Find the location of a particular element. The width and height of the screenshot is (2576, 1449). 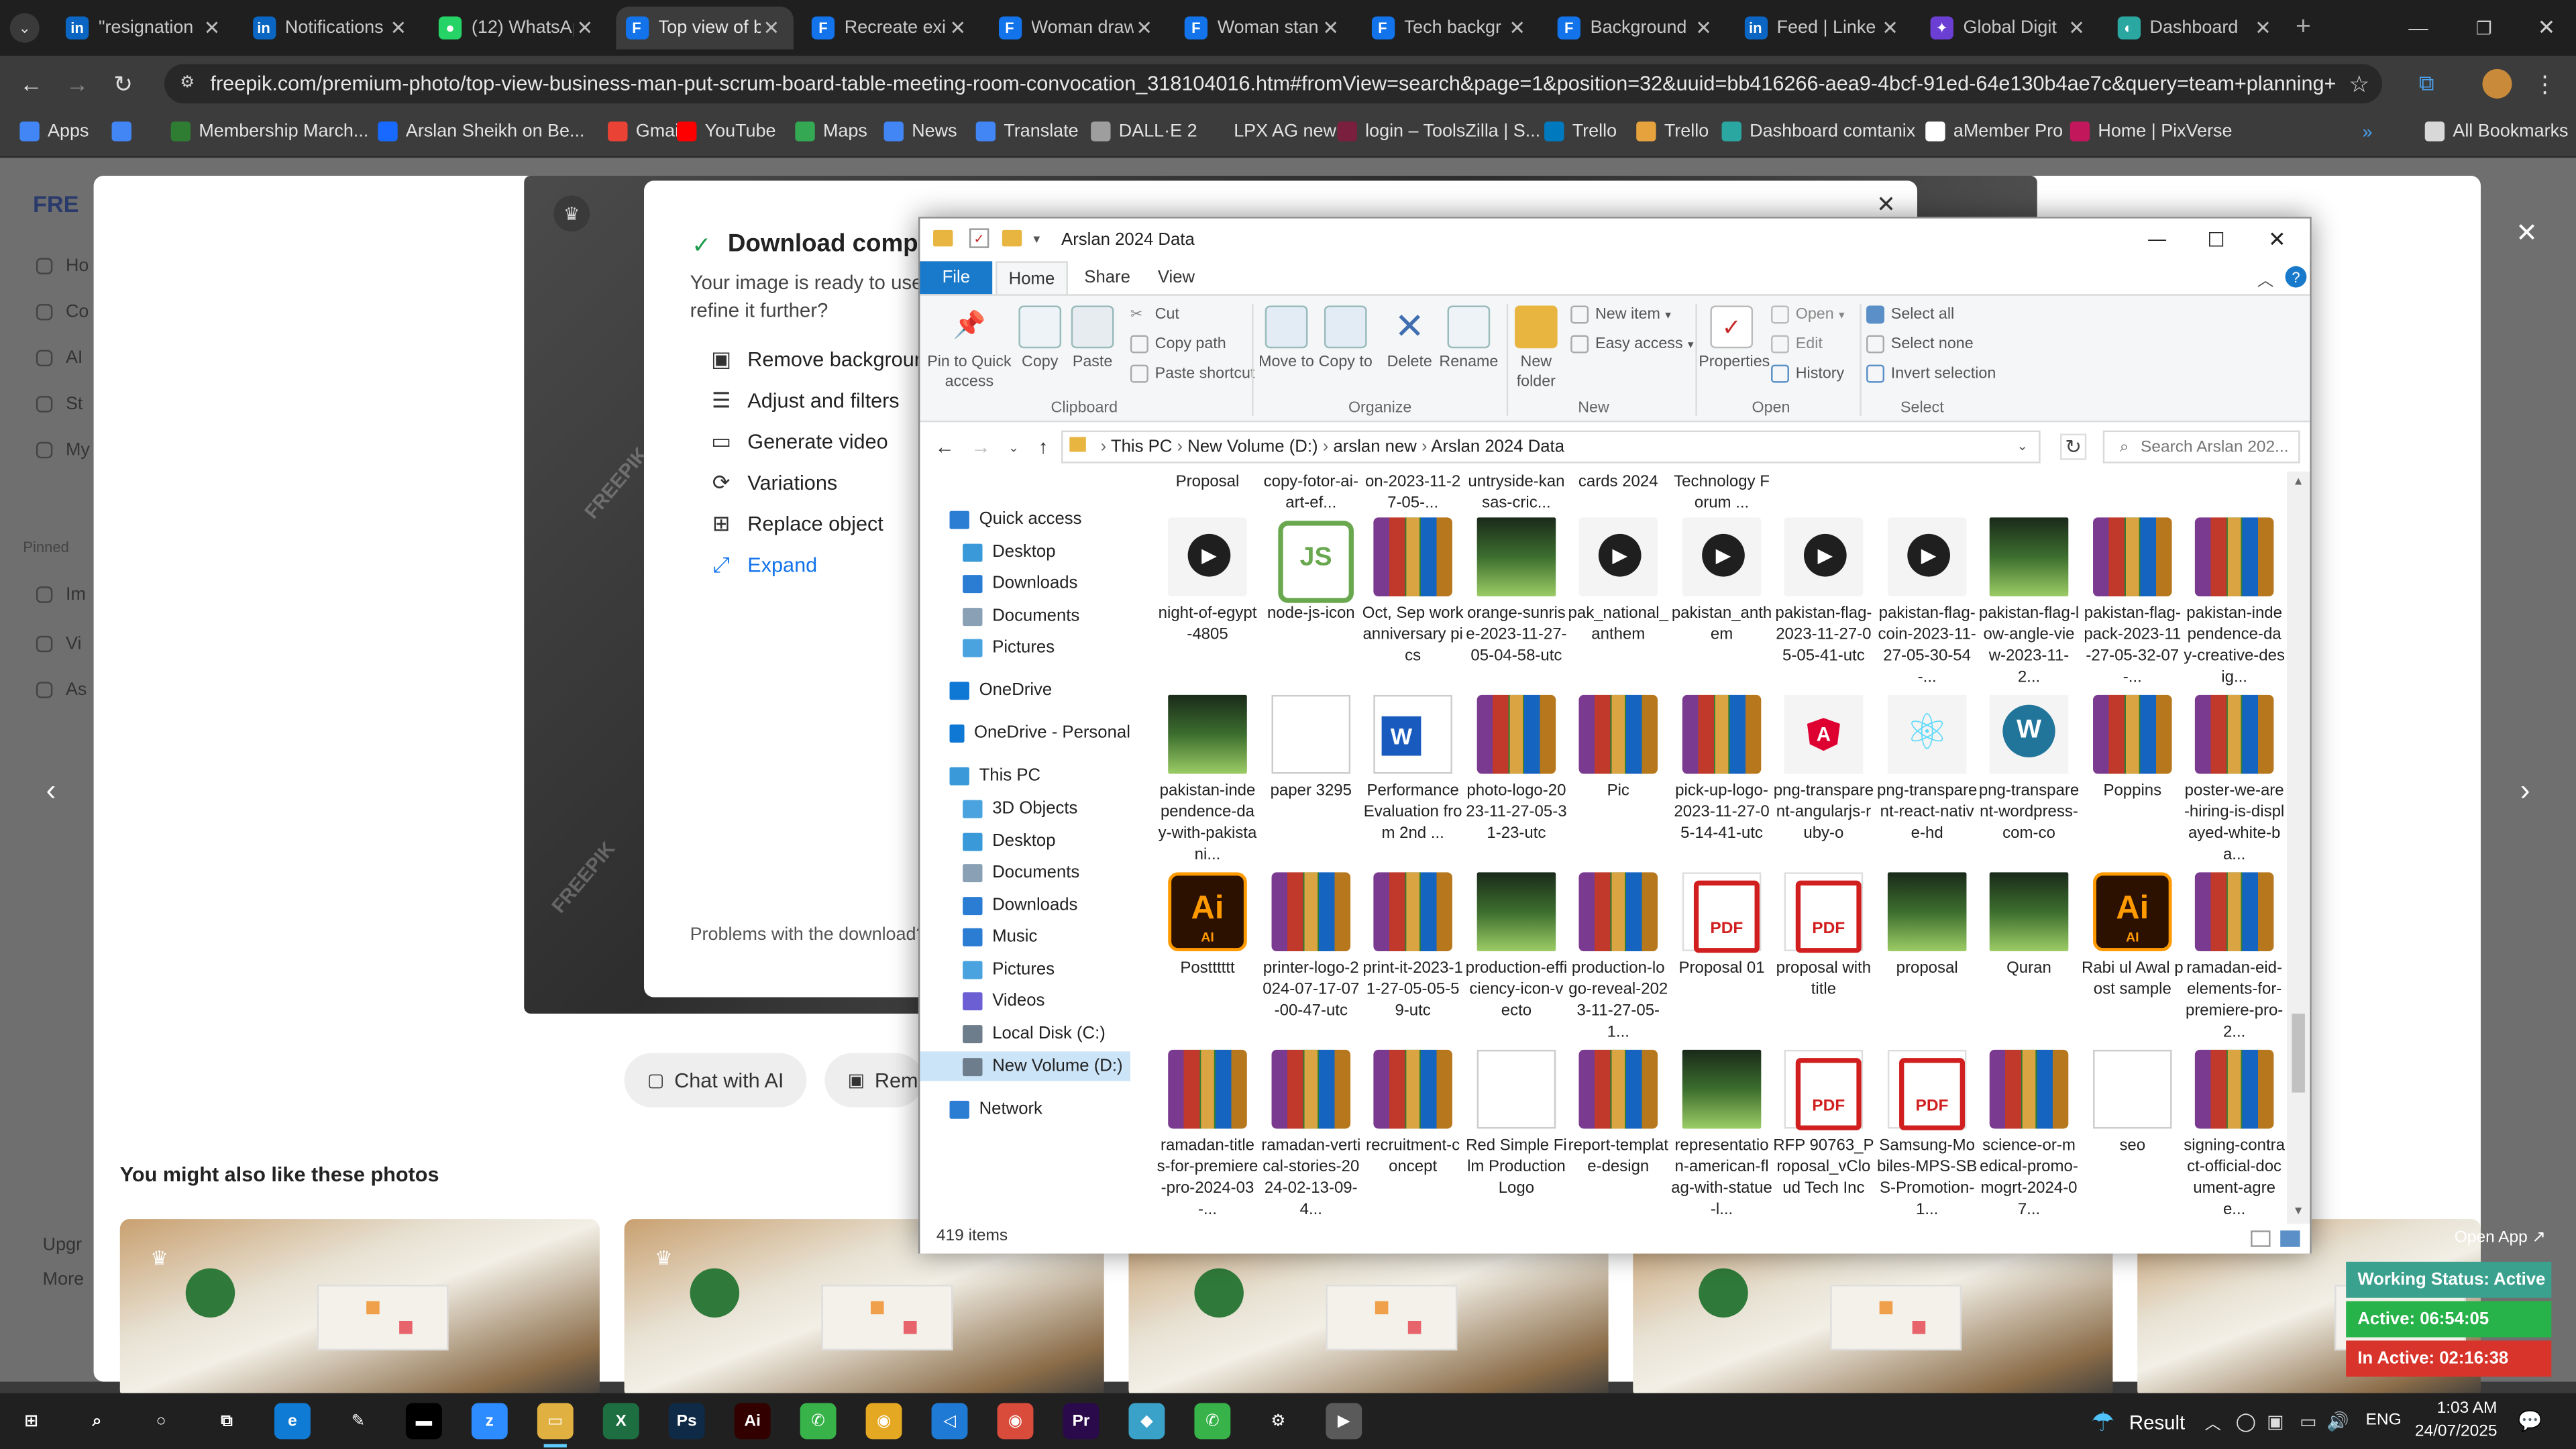

bookmark-item: Maps is located at coordinates (831, 131).